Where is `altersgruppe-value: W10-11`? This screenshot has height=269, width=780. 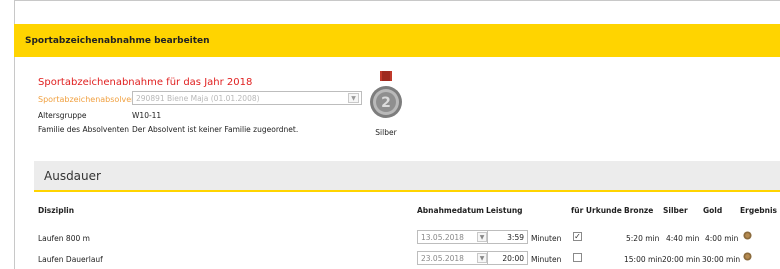 altersgruppe-value: W10-11 is located at coordinates (147, 115).